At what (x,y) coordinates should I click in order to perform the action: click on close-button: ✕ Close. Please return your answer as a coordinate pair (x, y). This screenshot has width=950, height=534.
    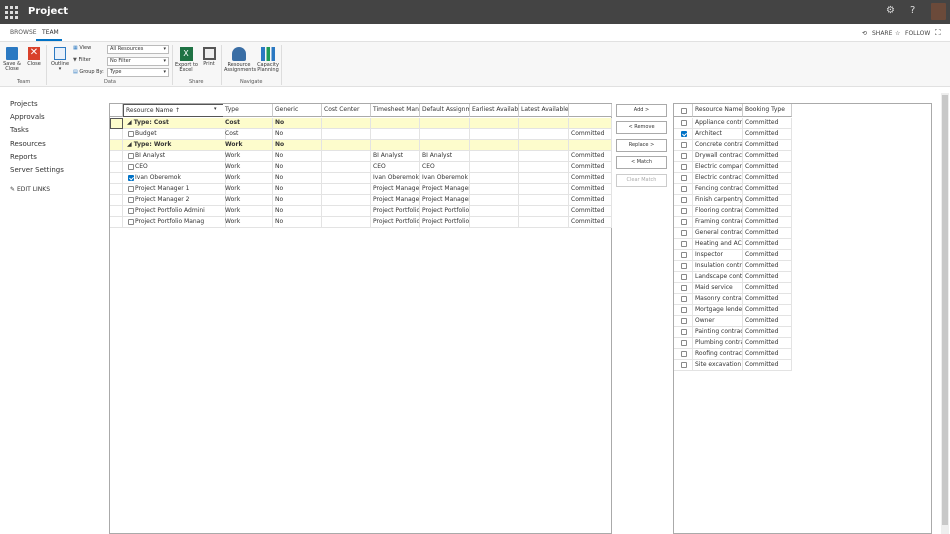
    Looking at the image, I should click on (34, 57).